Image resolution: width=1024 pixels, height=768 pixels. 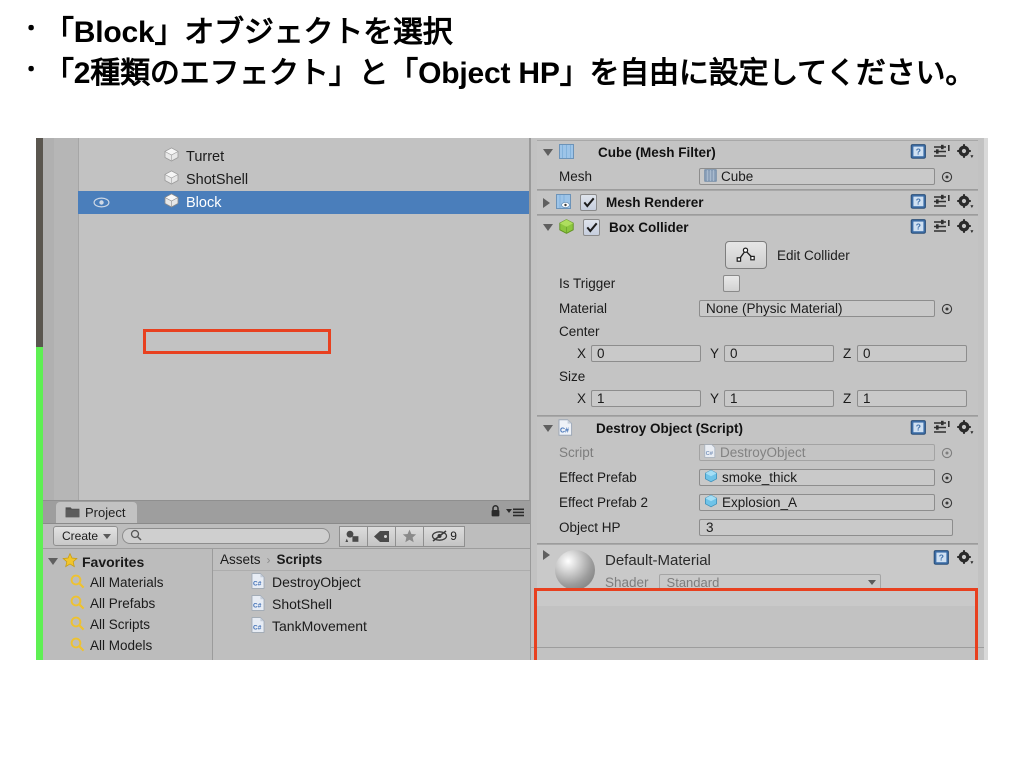 I want to click on effect-prefab-2-row: Effect Prefab 2 Explosion_A, so click(x=757, y=502).